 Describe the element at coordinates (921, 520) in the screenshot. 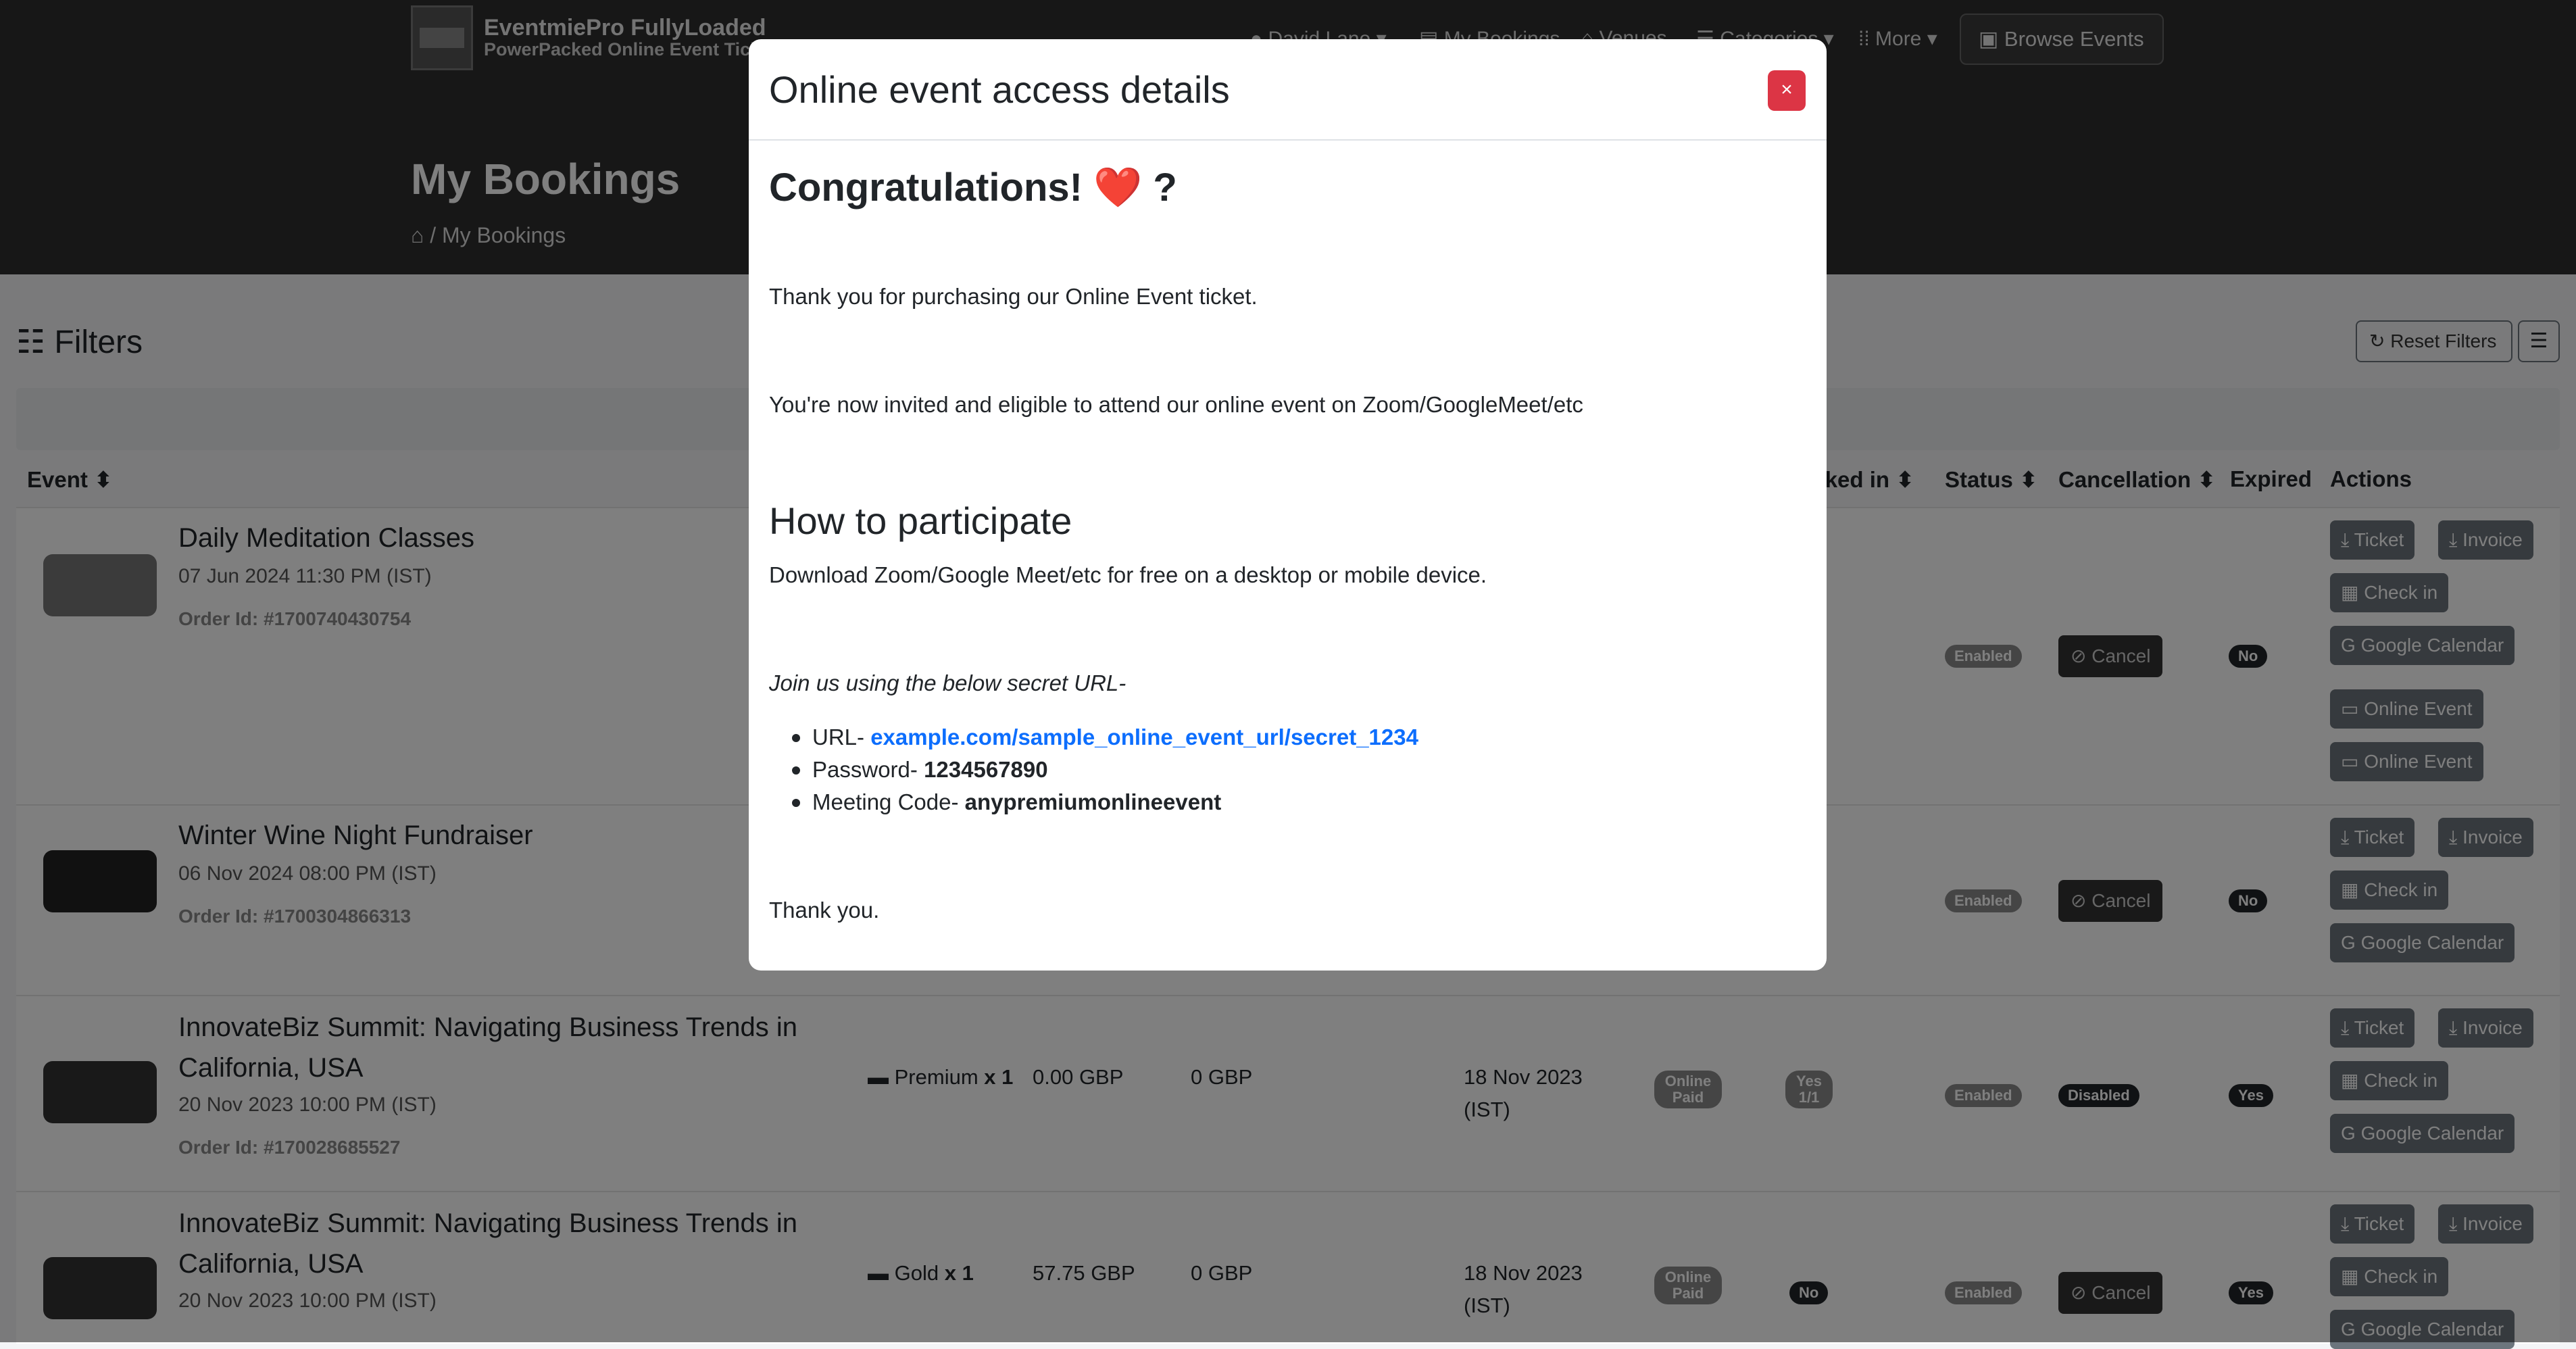

I see `how-to-participate-heading: How to participate` at that location.